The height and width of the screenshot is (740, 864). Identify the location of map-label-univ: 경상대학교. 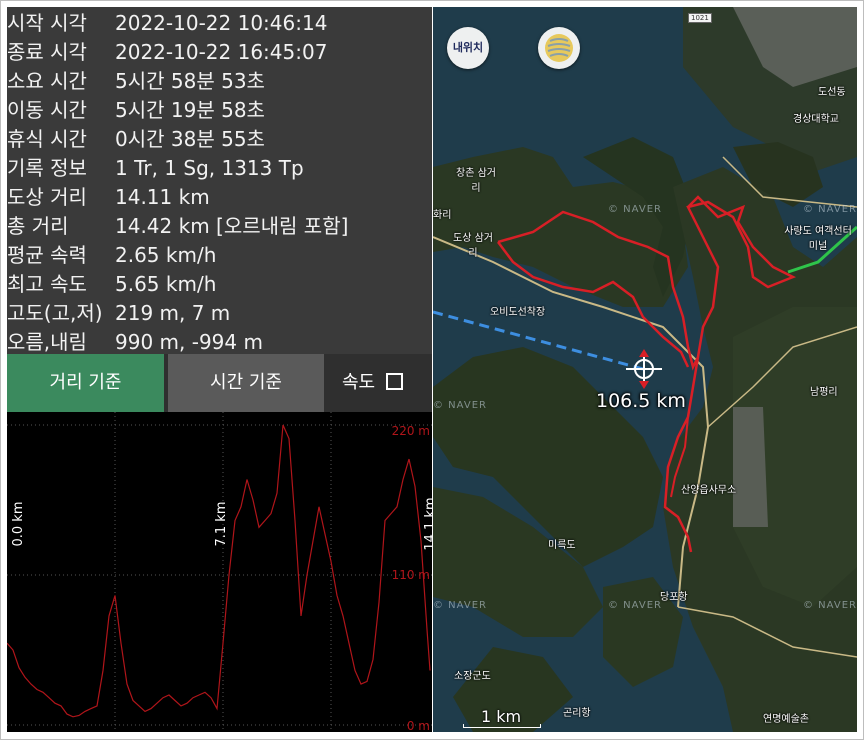
(816, 119).